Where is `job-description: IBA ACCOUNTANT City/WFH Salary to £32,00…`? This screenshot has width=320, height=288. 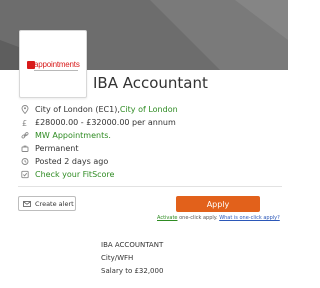
job-description: IBA ACCOUNTANT City/WFH Salary to £32,00… is located at coordinates (132, 260).